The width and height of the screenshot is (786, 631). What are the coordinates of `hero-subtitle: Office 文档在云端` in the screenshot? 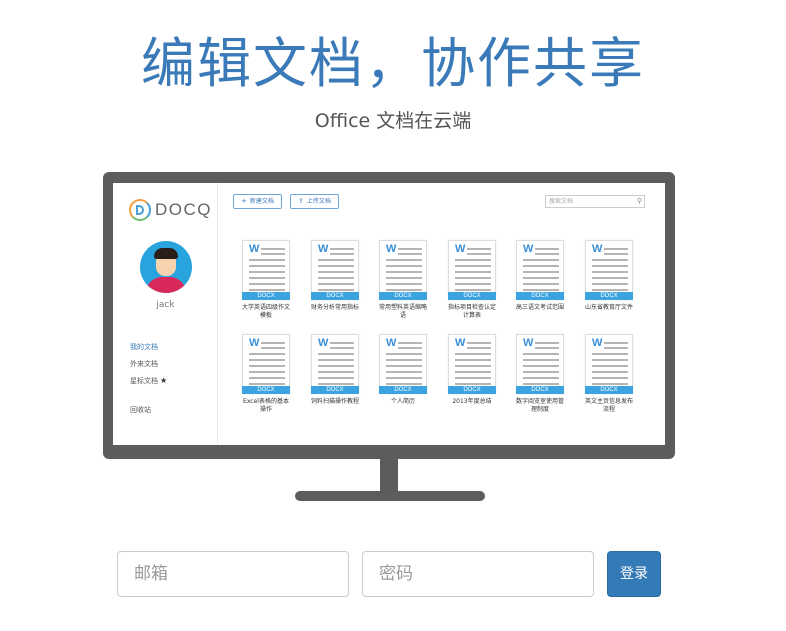 It's located at (393, 121).